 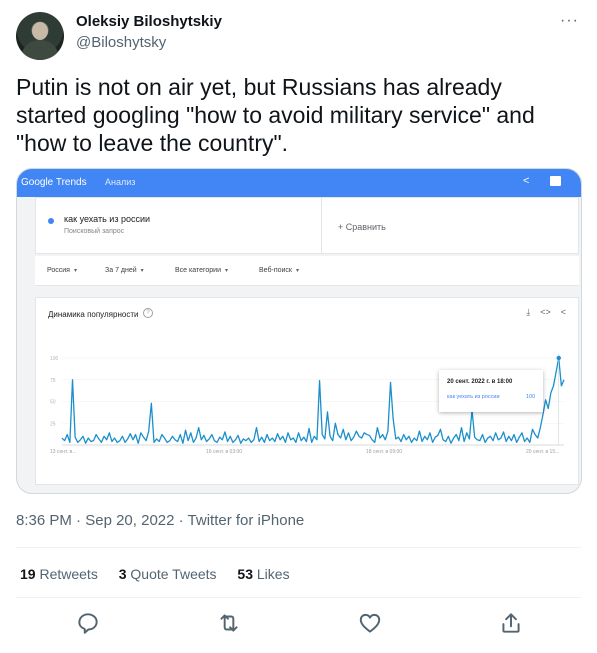 What do you see at coordinates (473, 397) in the screenshot?
I see `tooltip-series-label: как уехать из россии` at bounding box center [473, 397].